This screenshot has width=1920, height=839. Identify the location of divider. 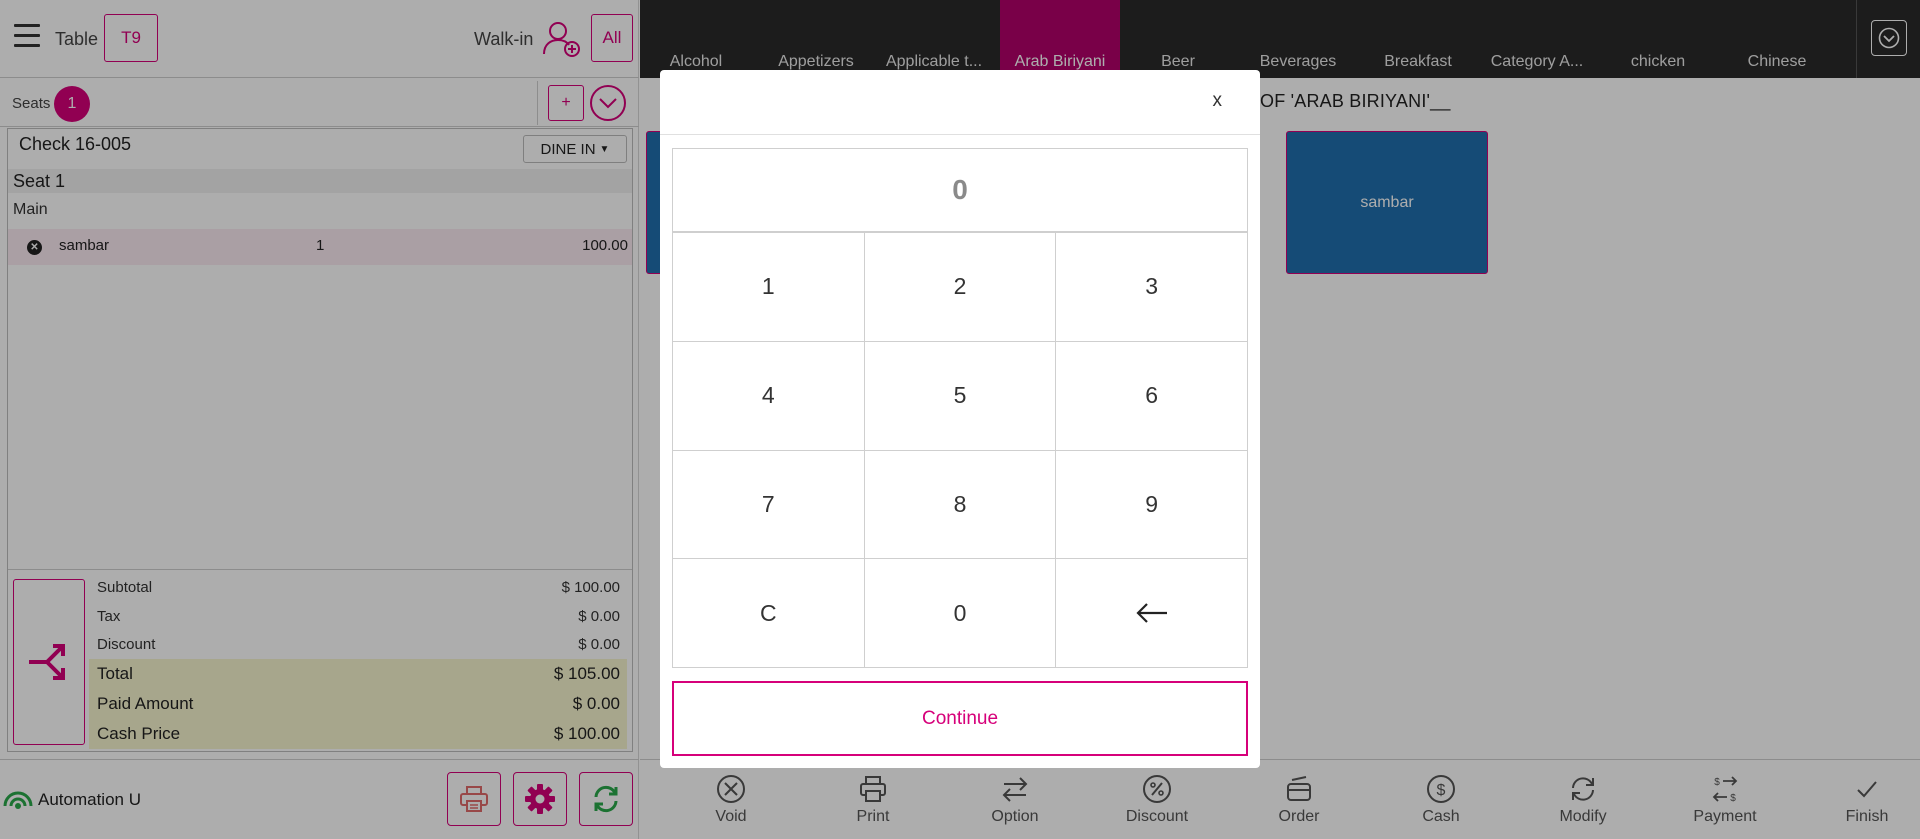
(960, 134).